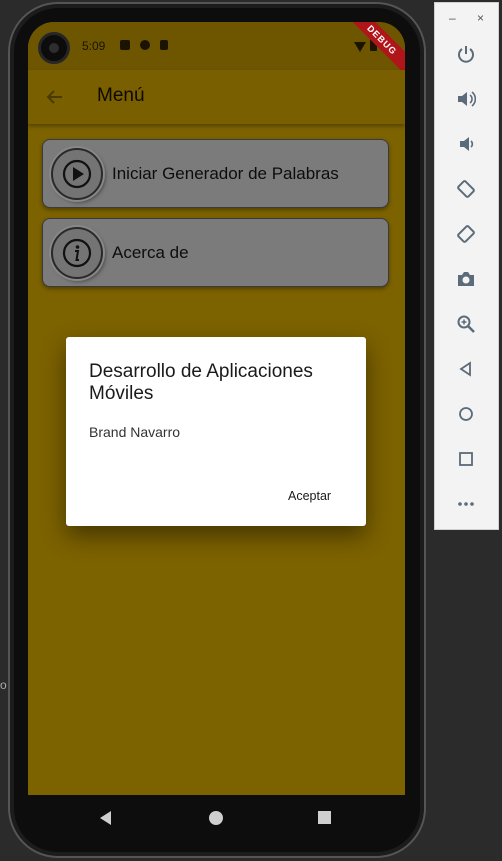  I want to click on power-icon, so click(466, 54).